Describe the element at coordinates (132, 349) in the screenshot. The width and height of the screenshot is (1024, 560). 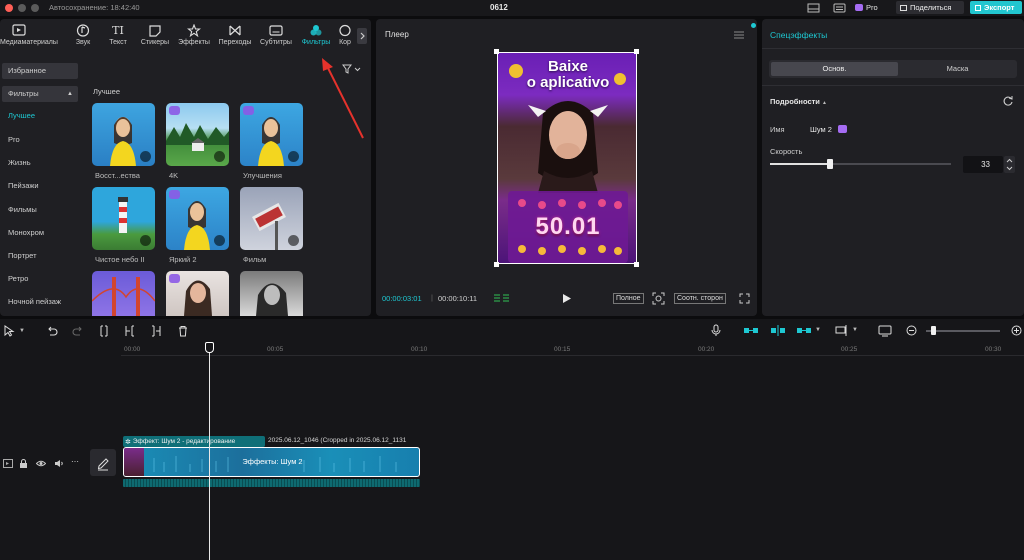
I see `ruler-tick-label: 00:00` at that location.